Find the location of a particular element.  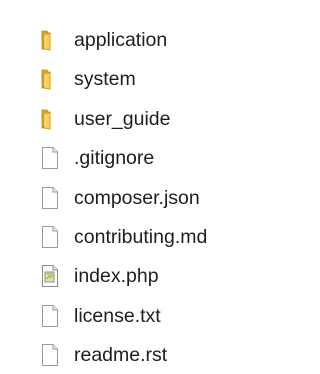

item-label: readme.rst is located at coordinates (121, 355).